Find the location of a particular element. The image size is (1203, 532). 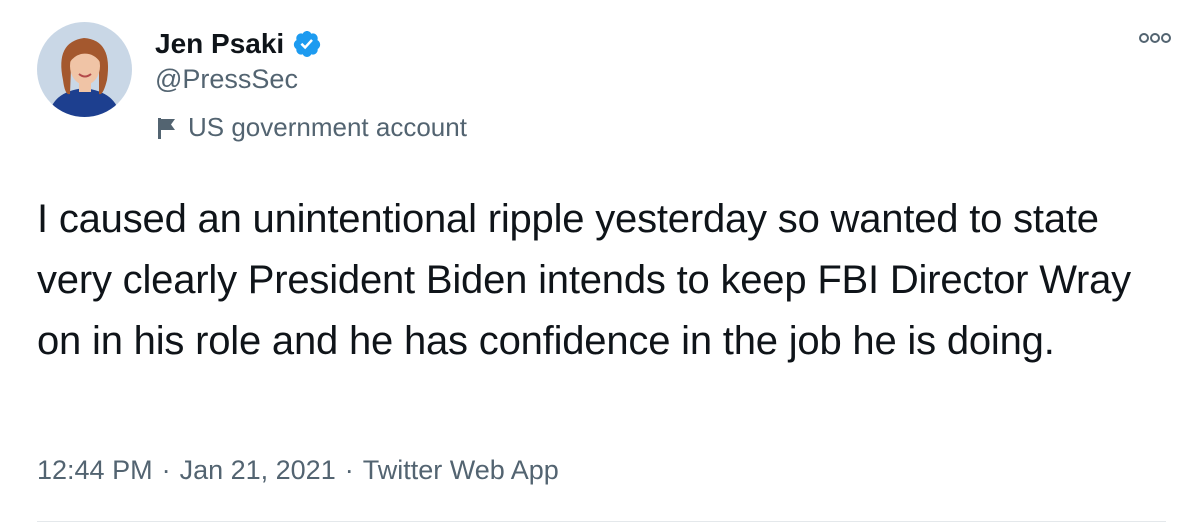

more-options-button is located at coordinates (1155, 40).